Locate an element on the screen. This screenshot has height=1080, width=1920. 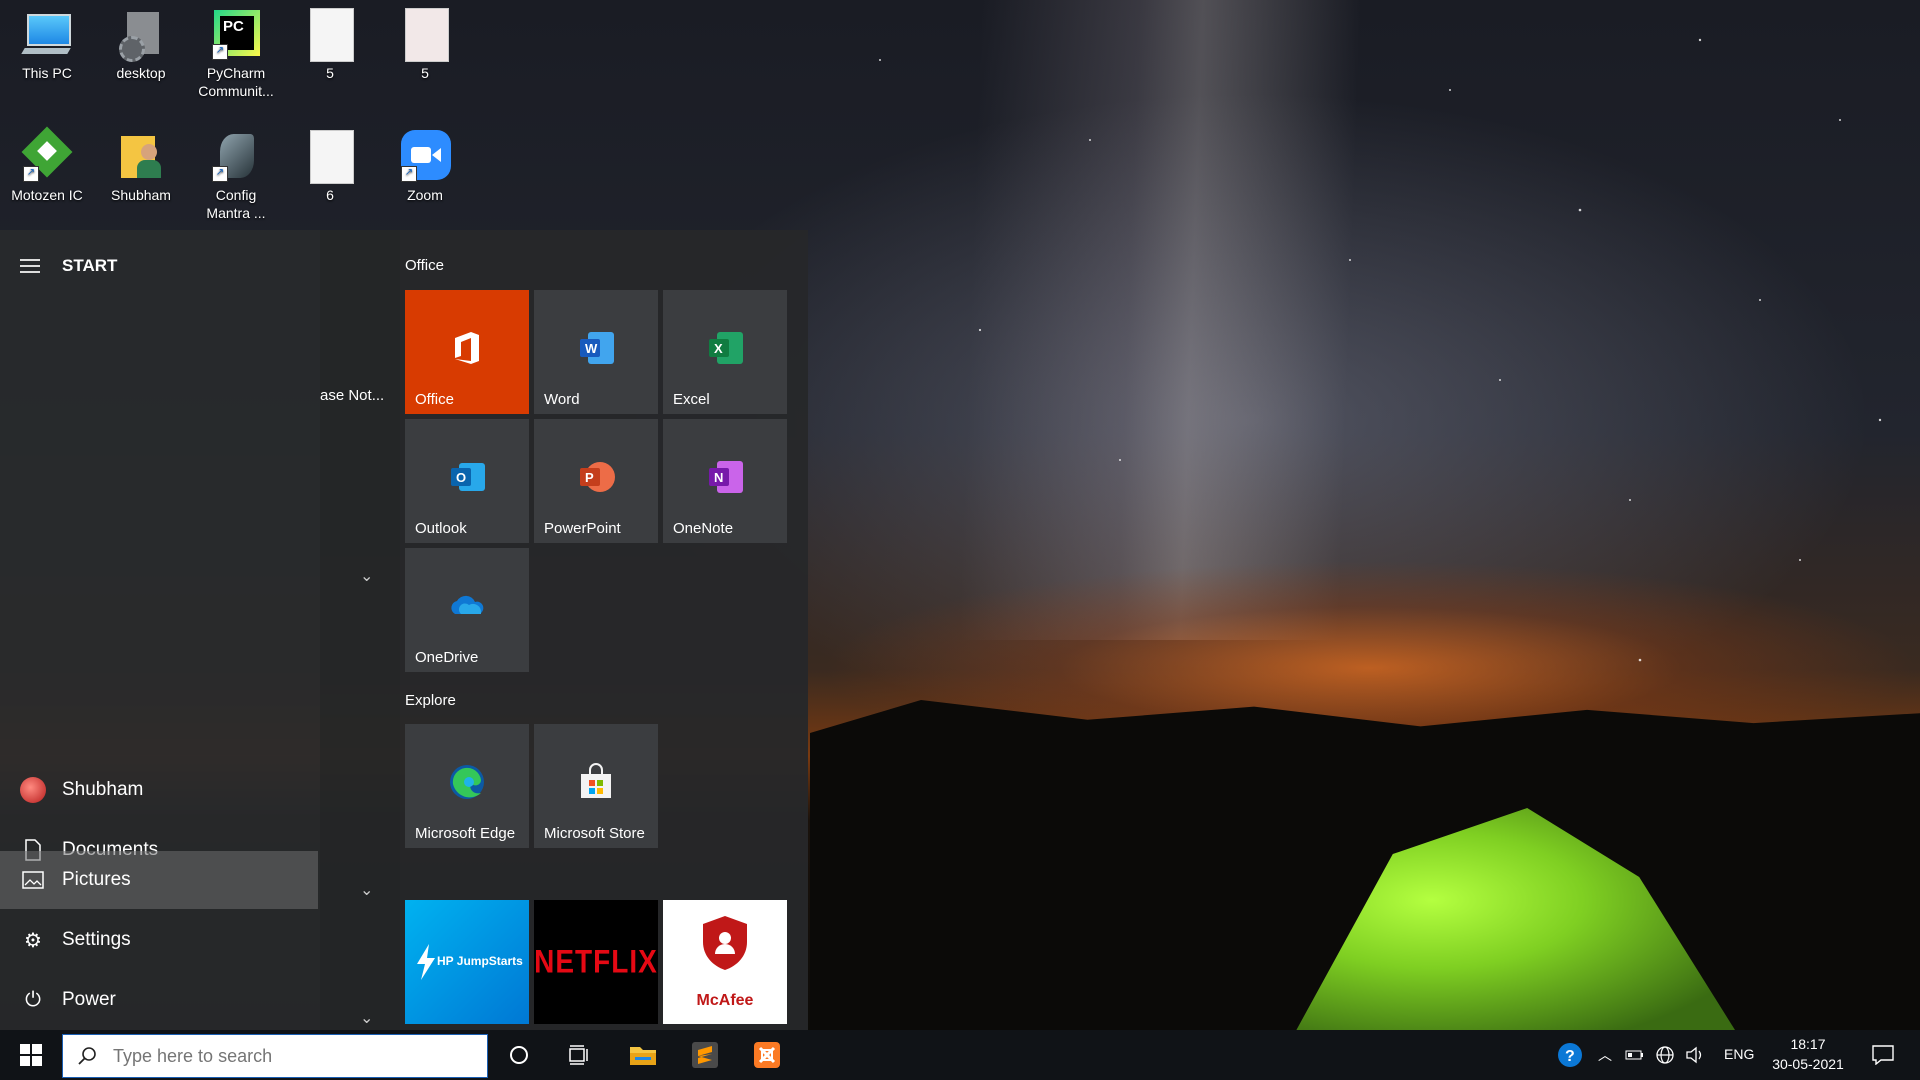
desktop-icon-desktop: desktop is located at coordinates (141, 45).